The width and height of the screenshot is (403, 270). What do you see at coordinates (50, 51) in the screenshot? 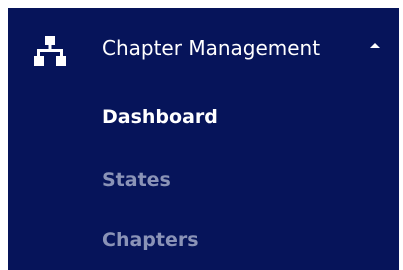
I see `sitemap-icon` at bounding box center [50, 51].